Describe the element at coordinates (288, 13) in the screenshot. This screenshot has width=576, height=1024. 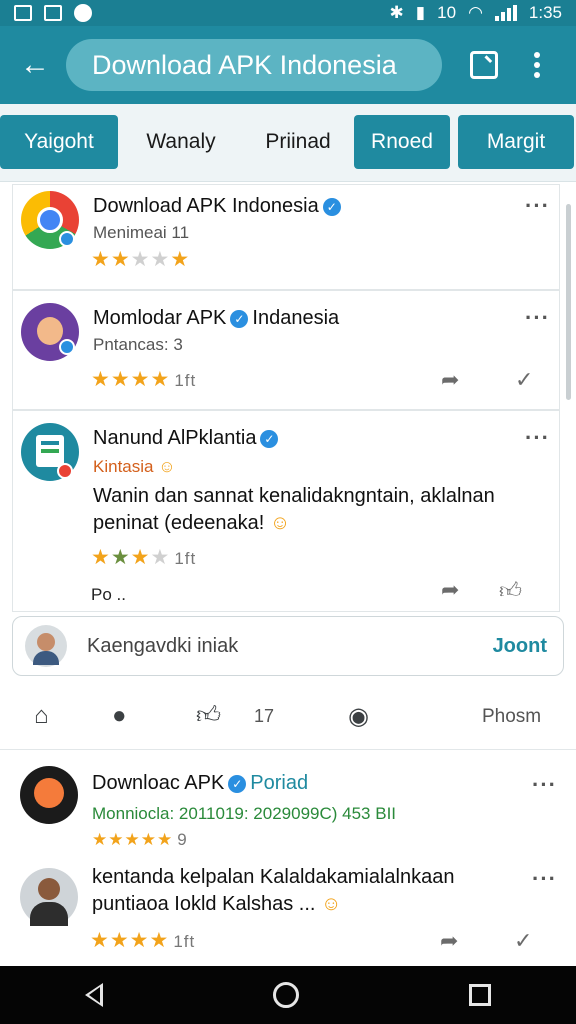
I see `status-bar: ✱ ▮ 10 ◠ 1:35` at that location.